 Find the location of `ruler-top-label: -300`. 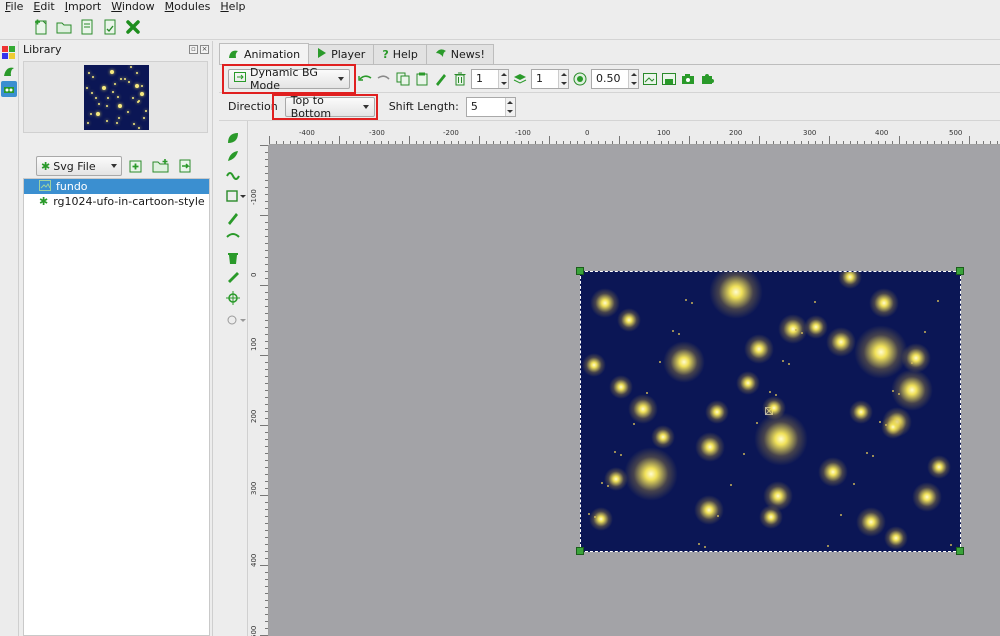

ruler-top-label: -300 is located at coordinates (377, 133).